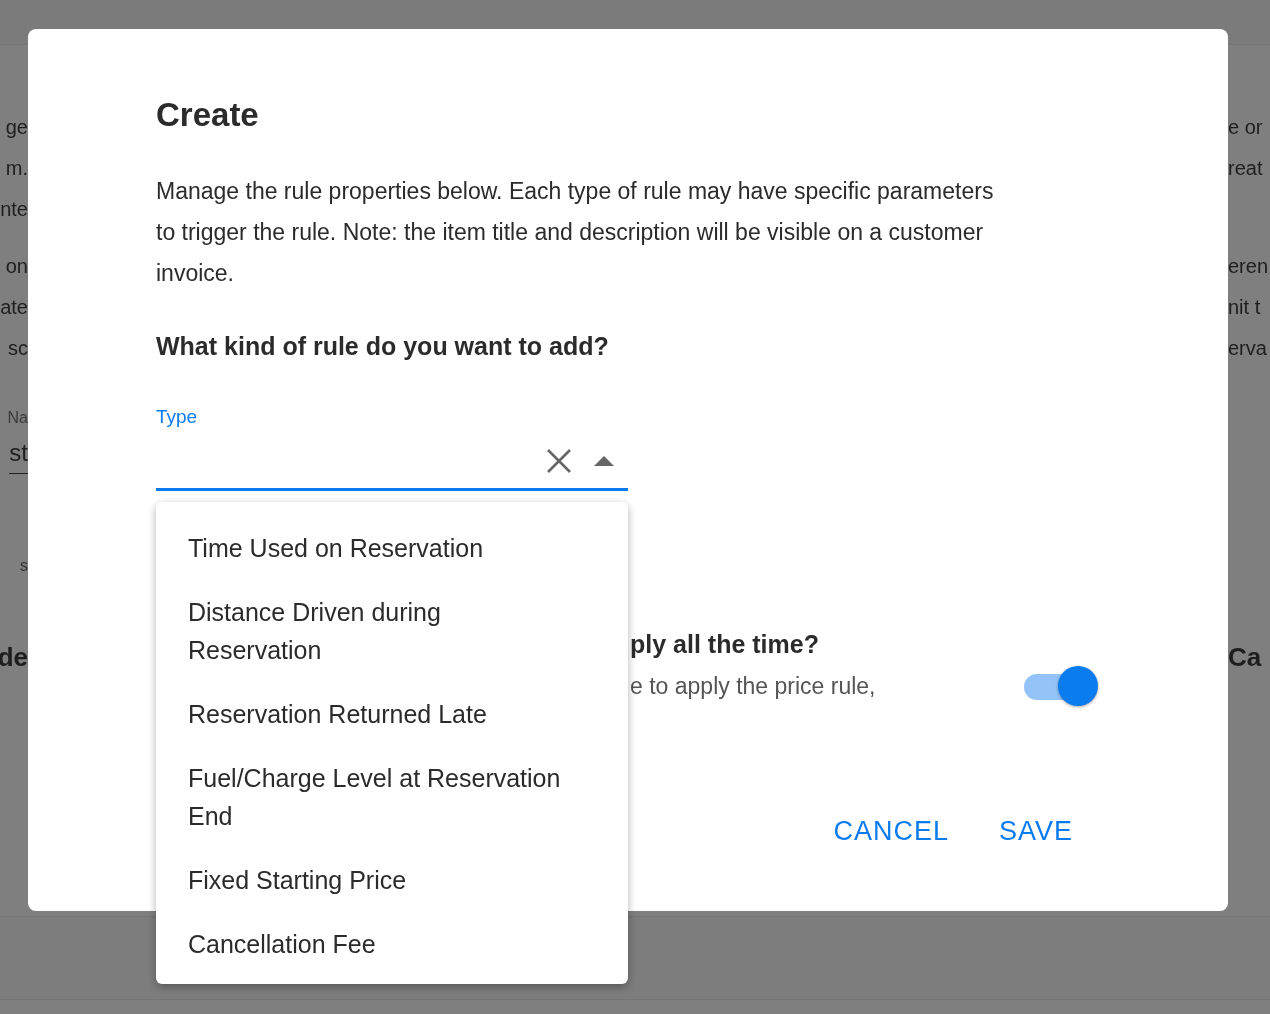 The image size is (1270, 1014). What do you see at coordinates (1062, 686) in the screenshot?
I see `toggle-switch` at bounding box center [1062, 686].